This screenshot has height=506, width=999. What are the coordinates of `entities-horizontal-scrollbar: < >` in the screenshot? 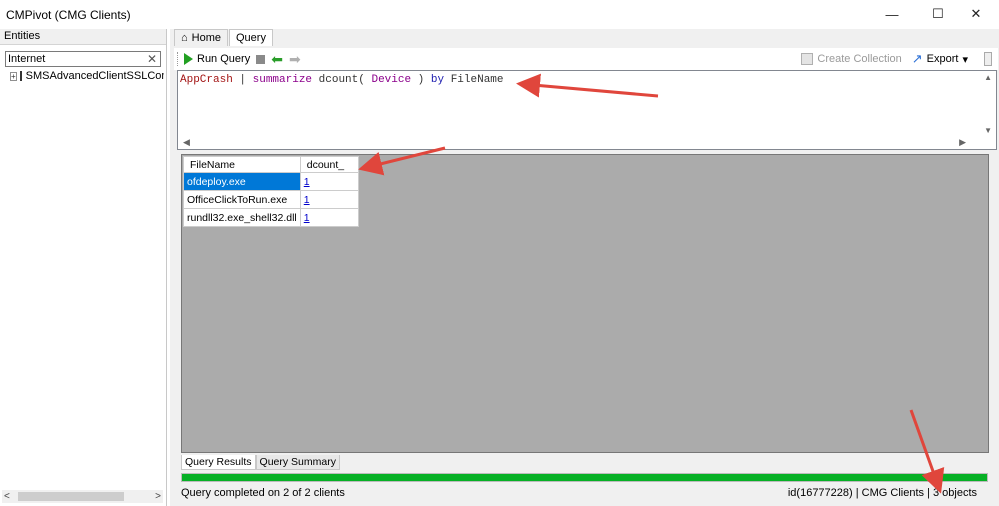 It's located at (82, 496).